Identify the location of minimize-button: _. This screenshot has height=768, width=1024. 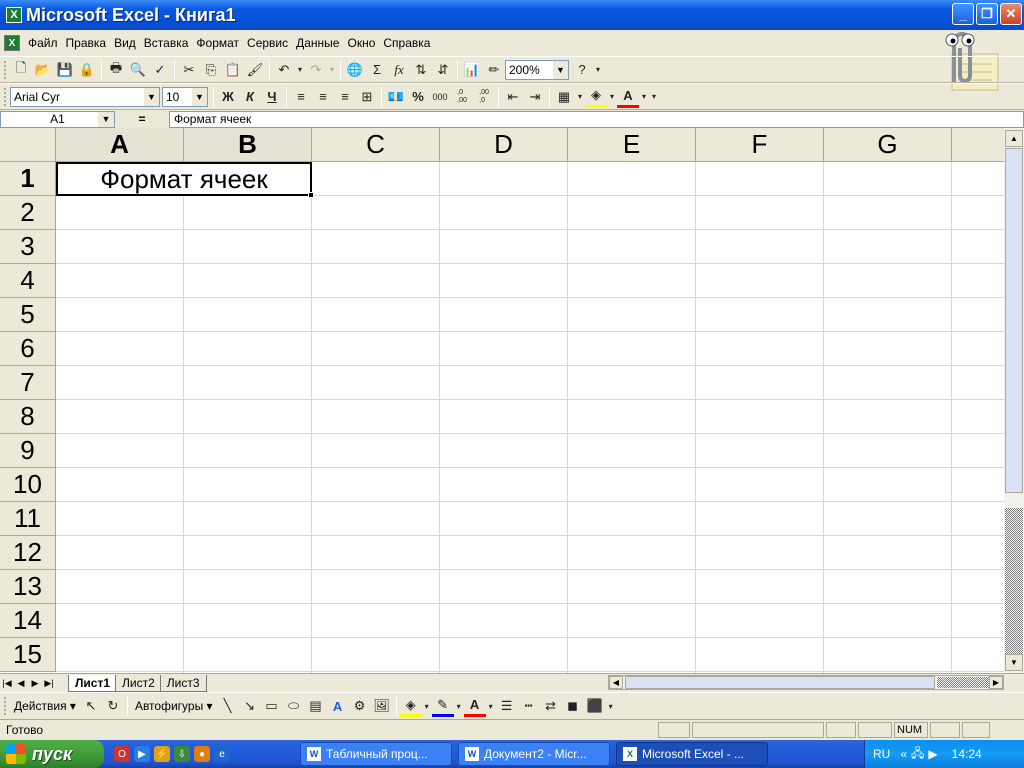
(963, 14).